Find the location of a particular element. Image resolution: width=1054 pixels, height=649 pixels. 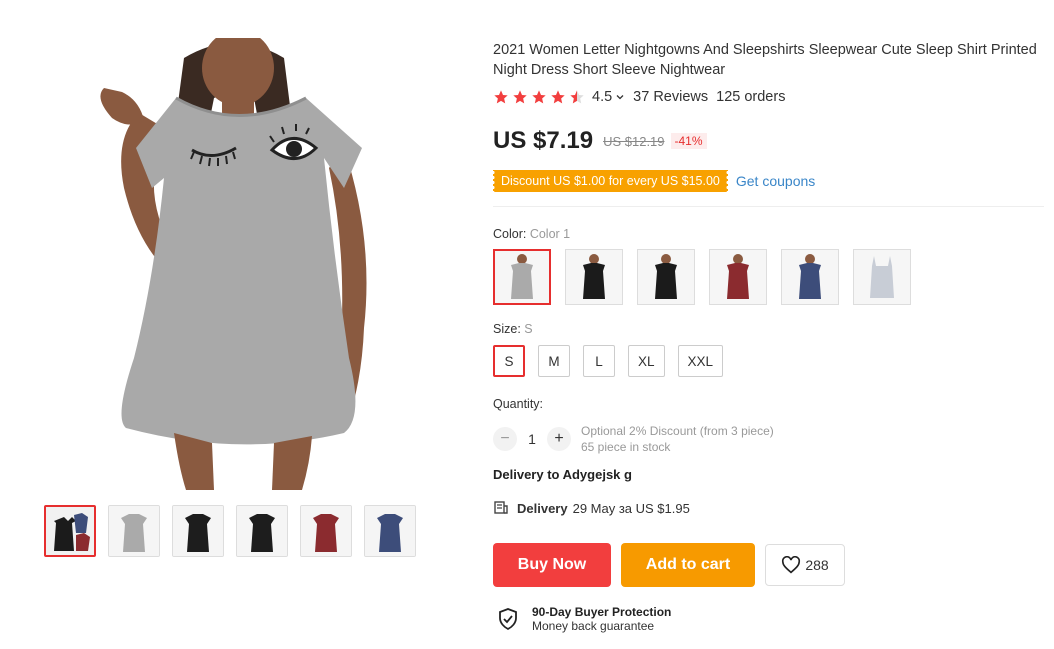

delivery-info: Delivery 29 May за US $1.95 is located at coordinates (591, 508).